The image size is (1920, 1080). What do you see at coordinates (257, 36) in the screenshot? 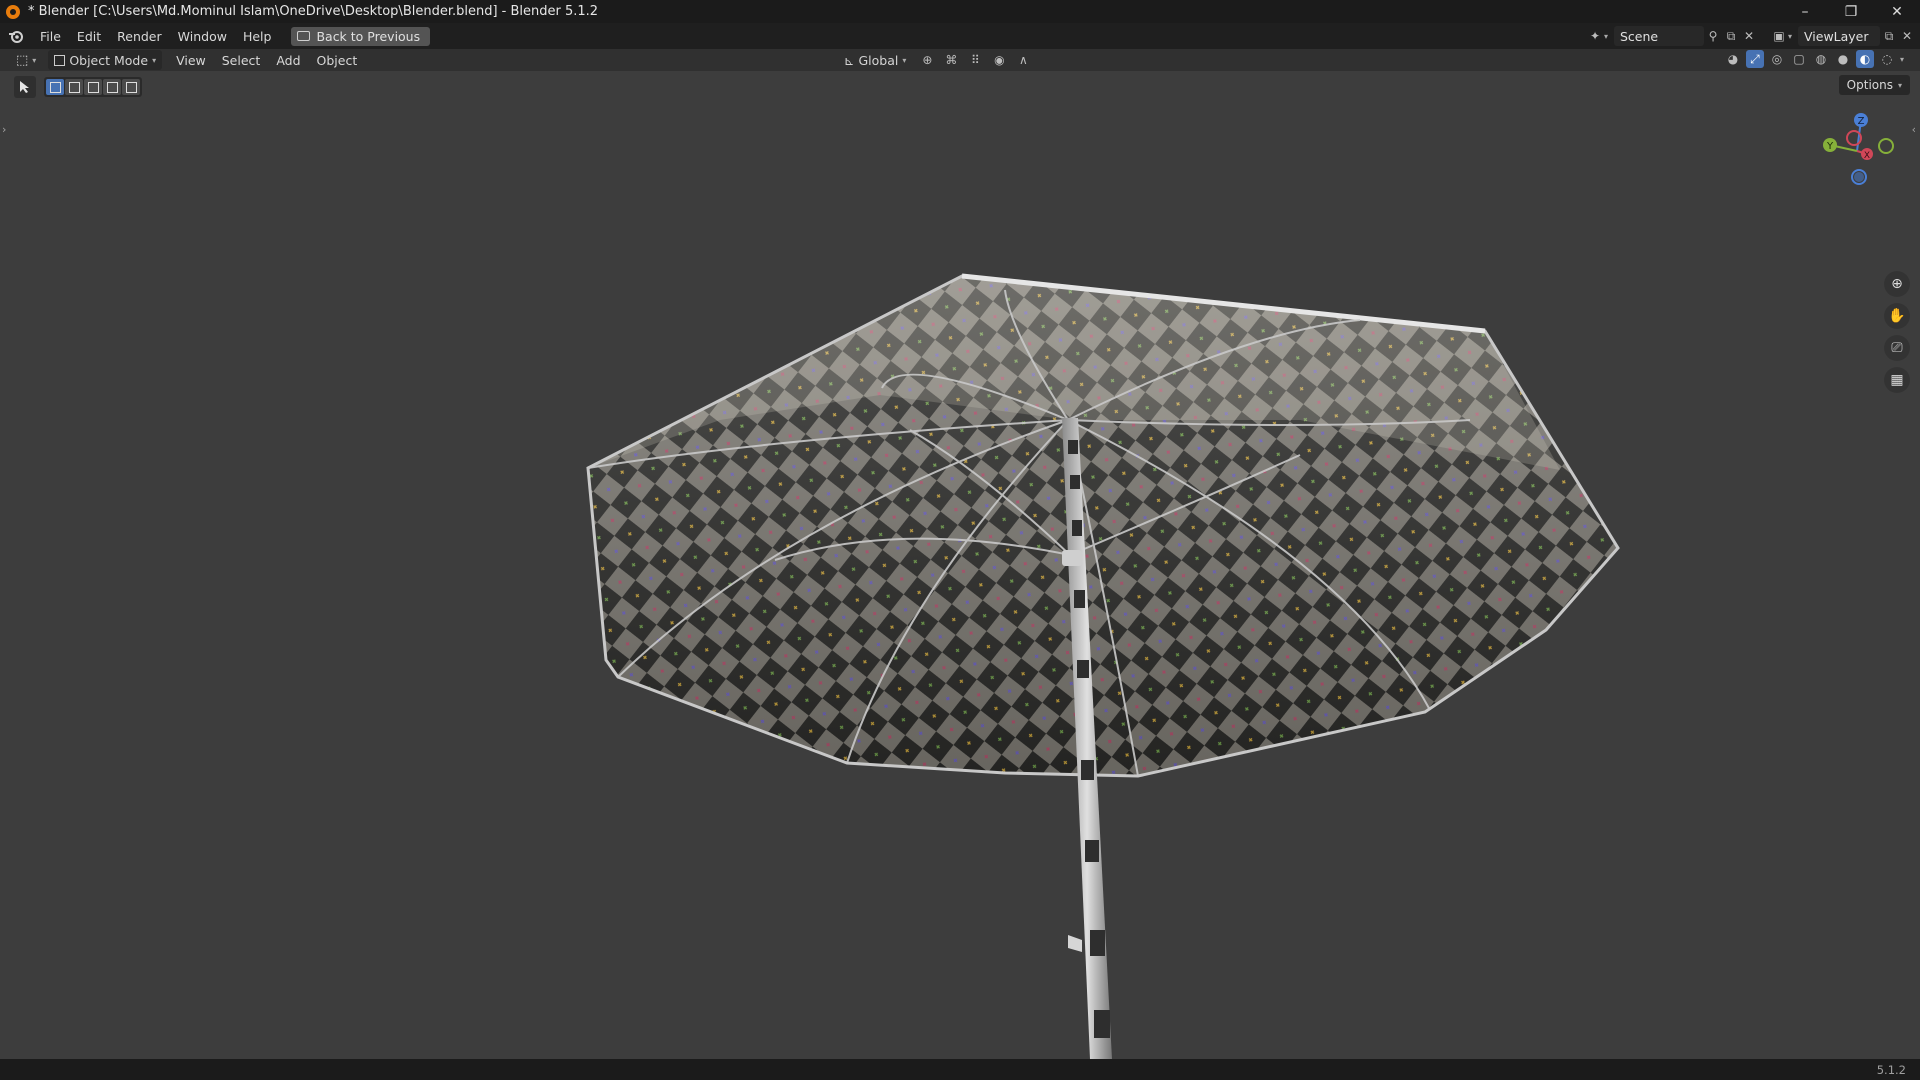
I see `menu-help: Help` at bounding box center [257, 36].